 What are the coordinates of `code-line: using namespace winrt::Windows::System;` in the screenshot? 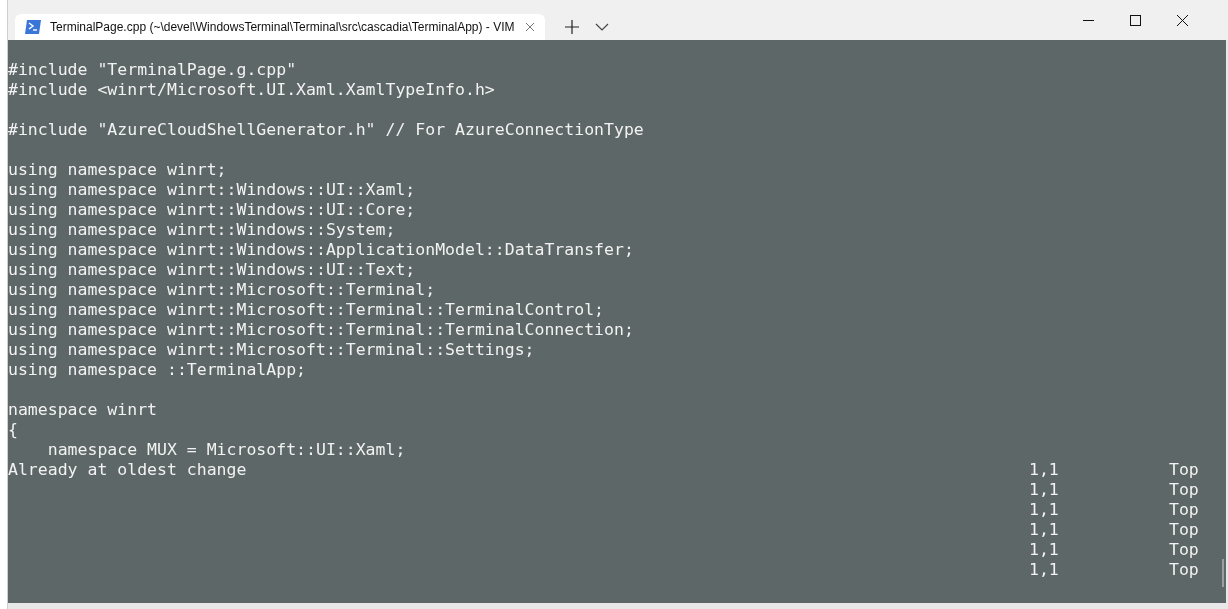 It's located at (202, 230).